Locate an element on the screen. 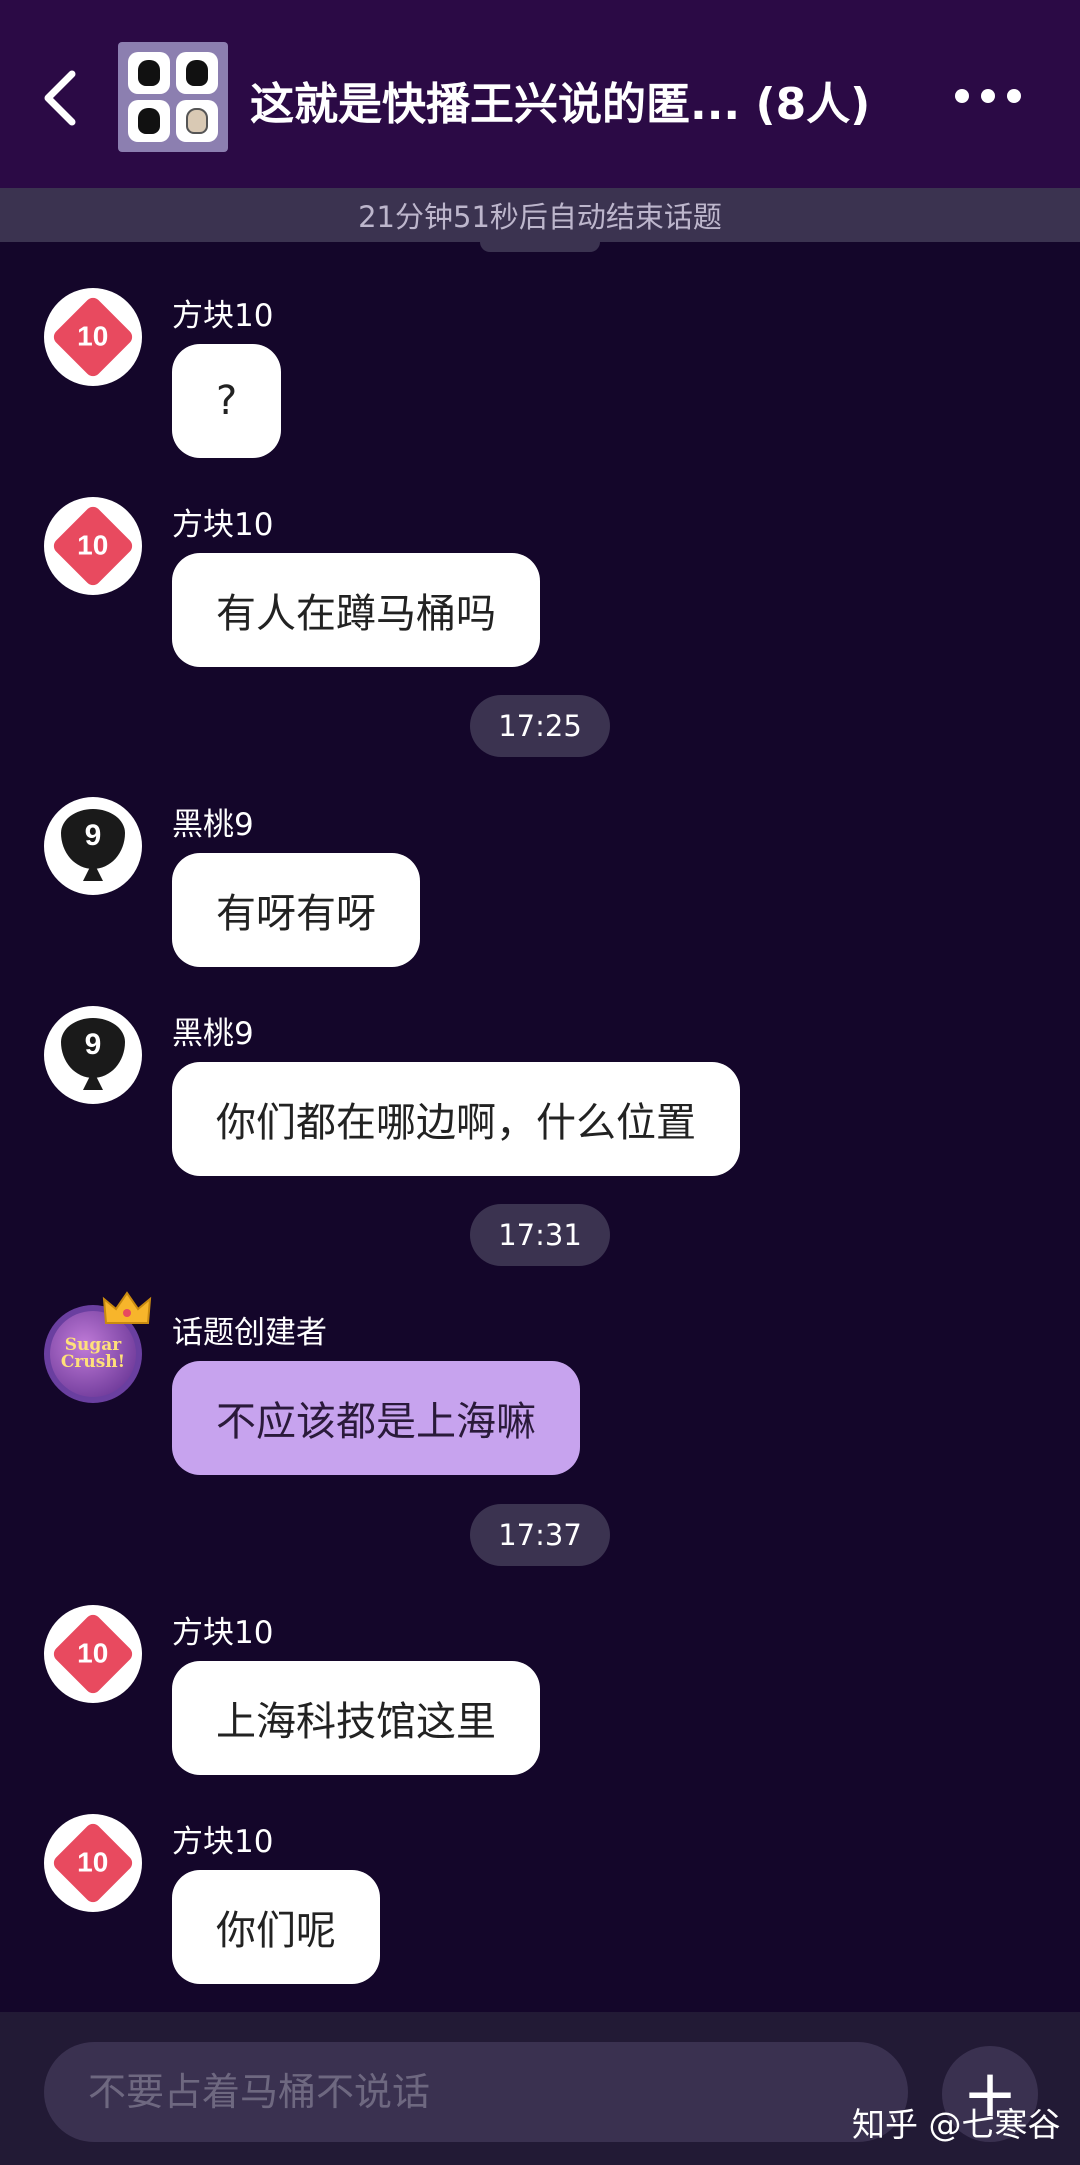  message-bubble: 你们都在哪边啊，什么位置 is located at coordinates (456, 1119).